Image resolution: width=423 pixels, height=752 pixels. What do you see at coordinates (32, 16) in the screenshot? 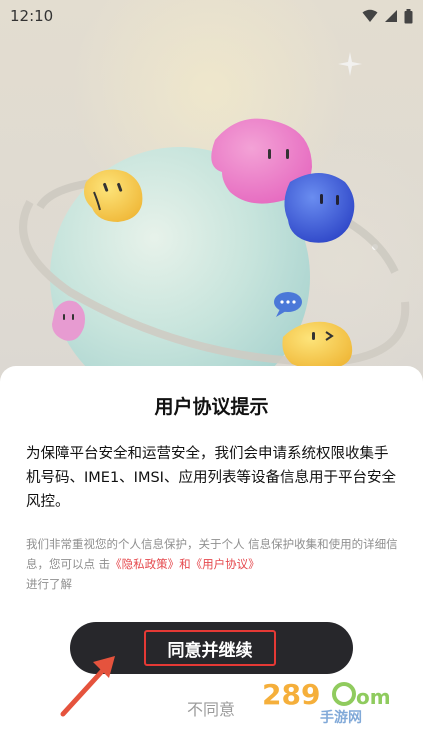
I see `status-time: 12:10` at bounding box center [32, 16].